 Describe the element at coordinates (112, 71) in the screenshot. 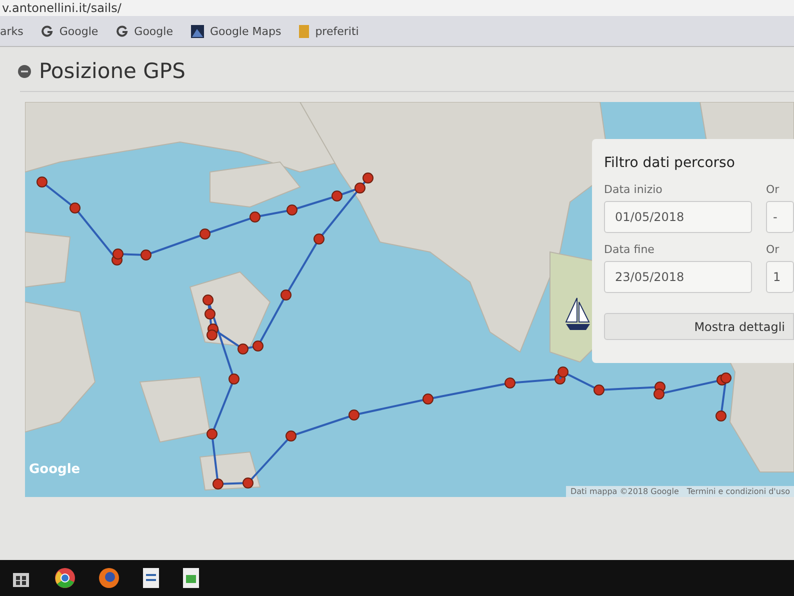

I see `page-title: Posizione GPS` at that location.